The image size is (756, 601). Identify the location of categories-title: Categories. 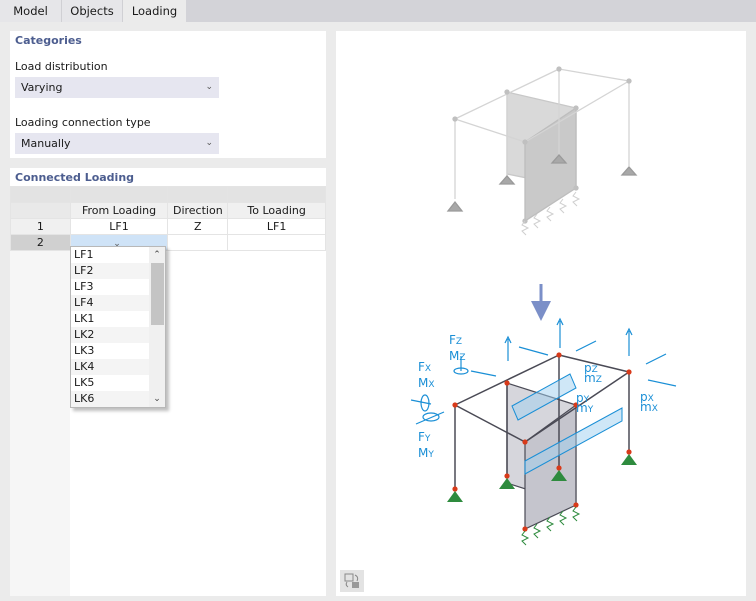
(48, 40).